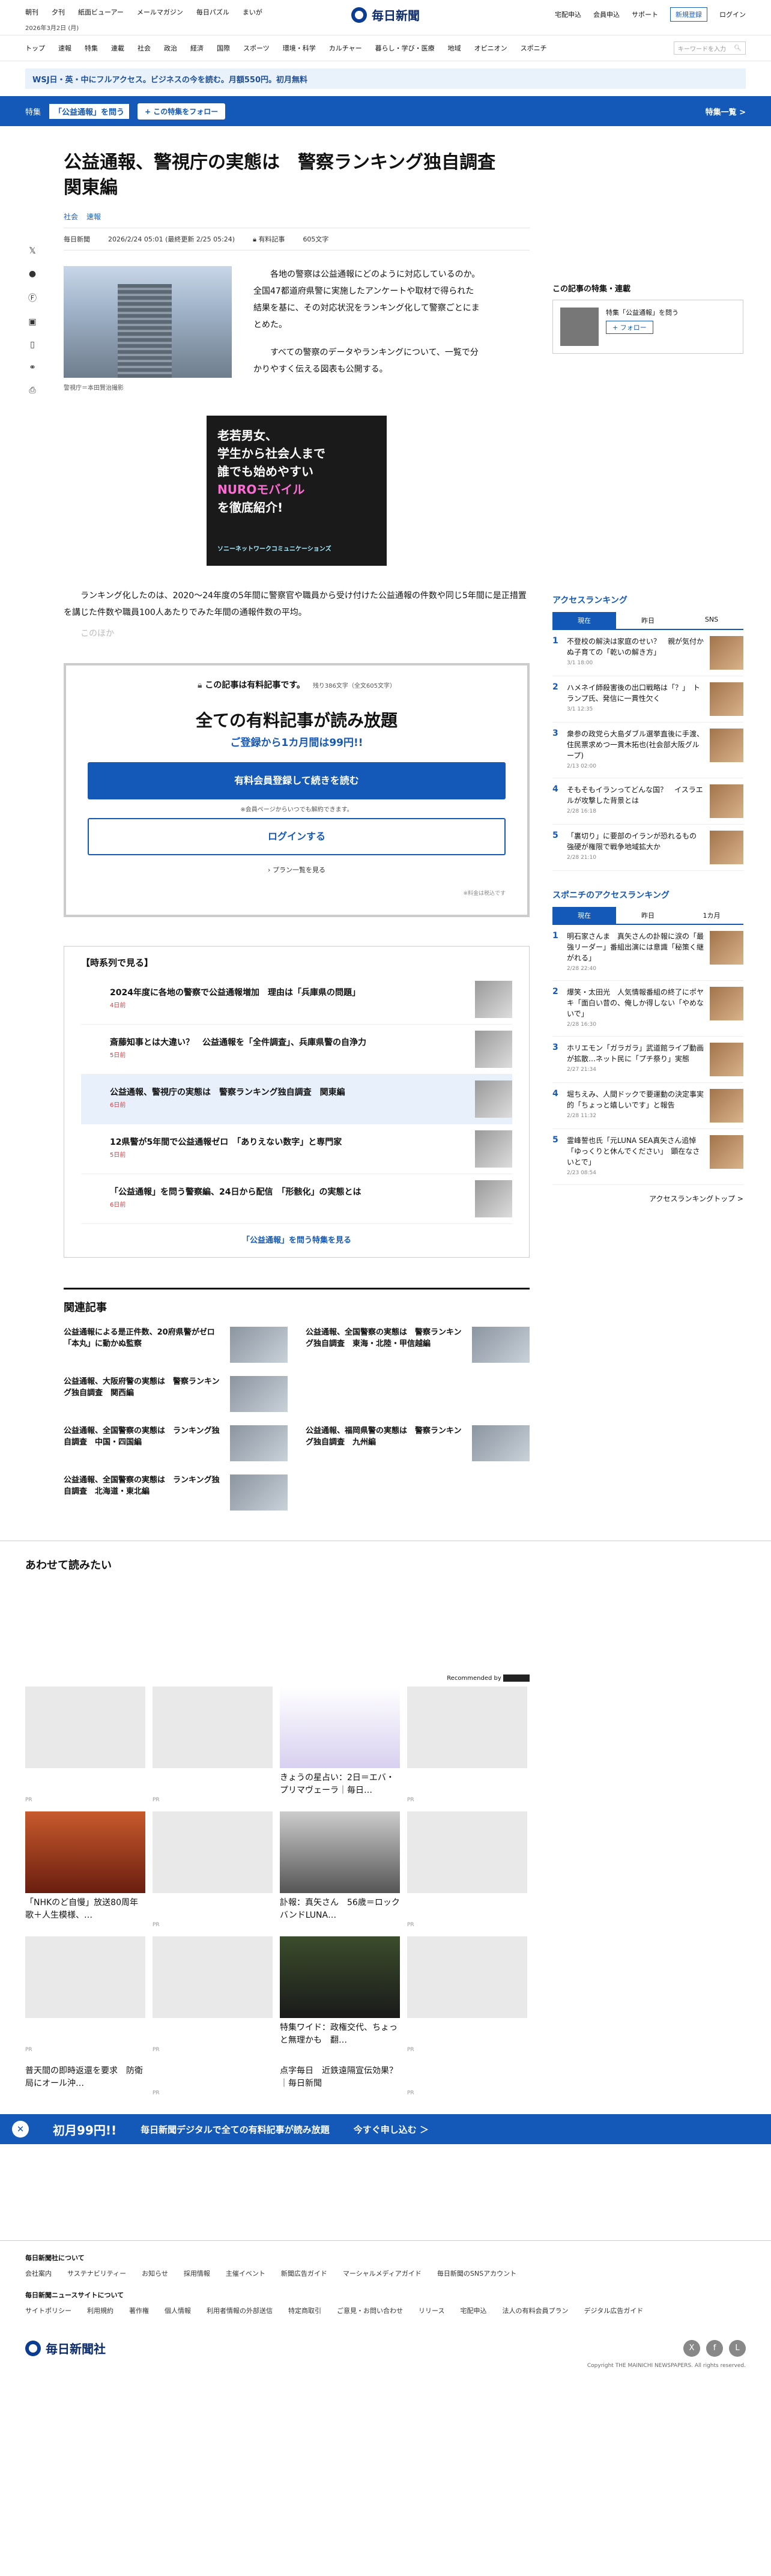 This screenshot has height=2576, width=771. Describe the element at coordinates (176, 1345) in the screenshot. I see `related-item: 公益通報による是正件数、20府県警がゼロ 「本丸」に動かぬ監察` at that location.